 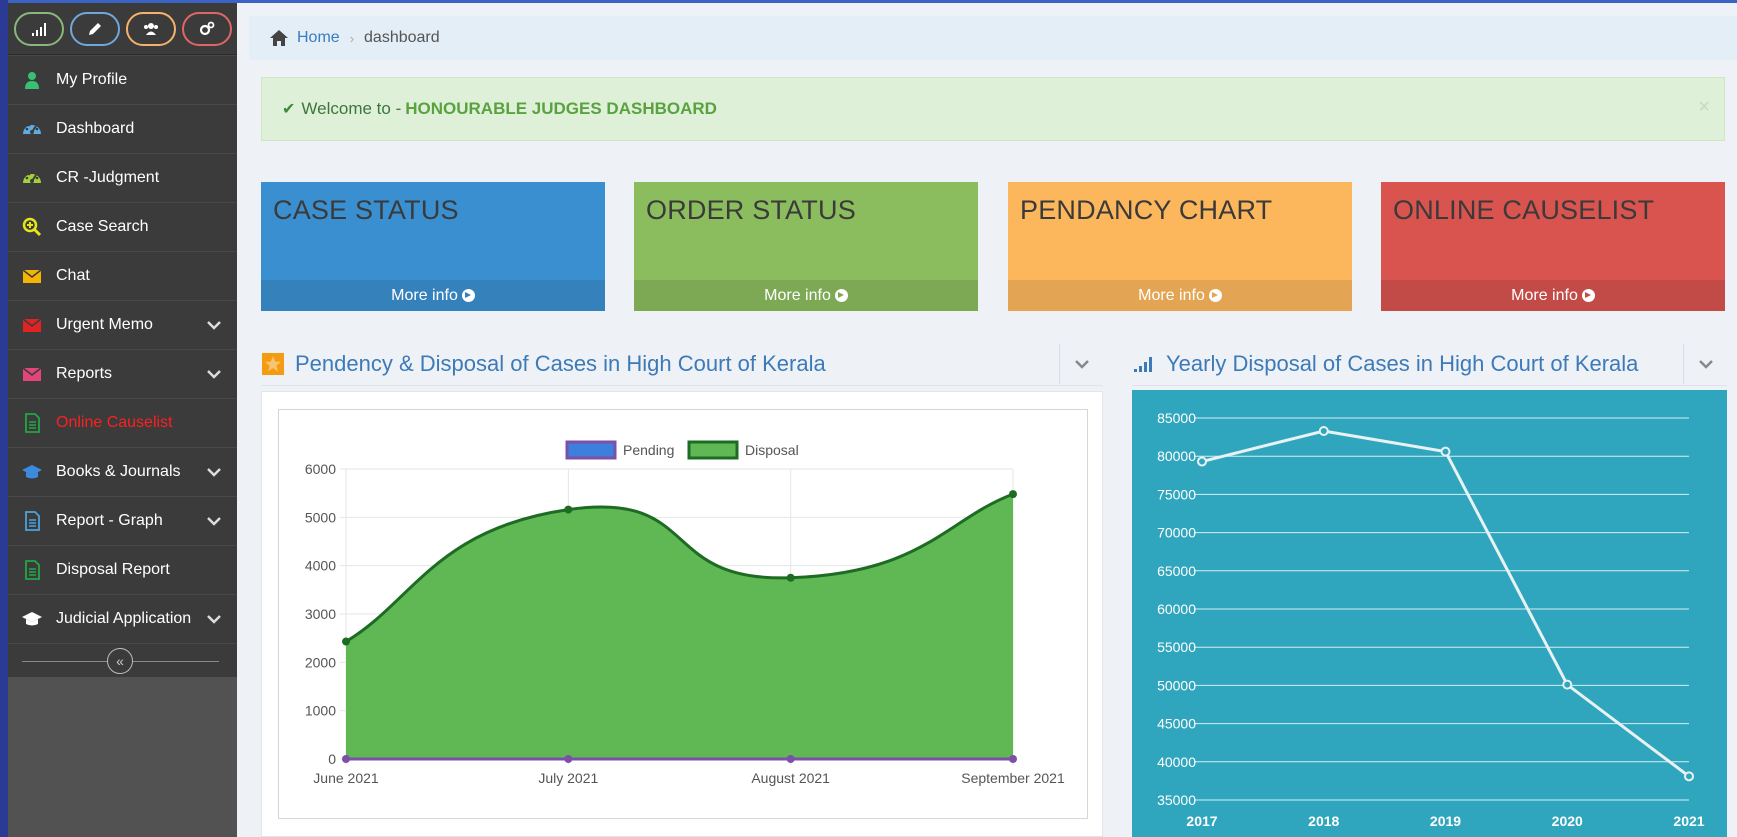 I want to click on sidebar-item-judicial-application: Judicial Application, so click(x=122, y=618).